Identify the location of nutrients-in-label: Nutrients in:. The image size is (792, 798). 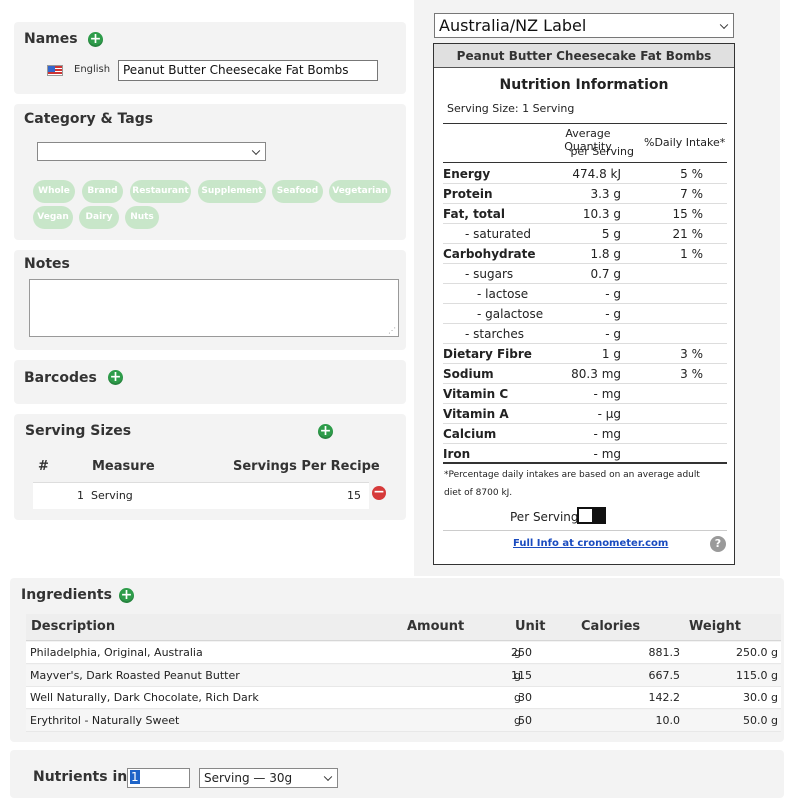
(83, 777).